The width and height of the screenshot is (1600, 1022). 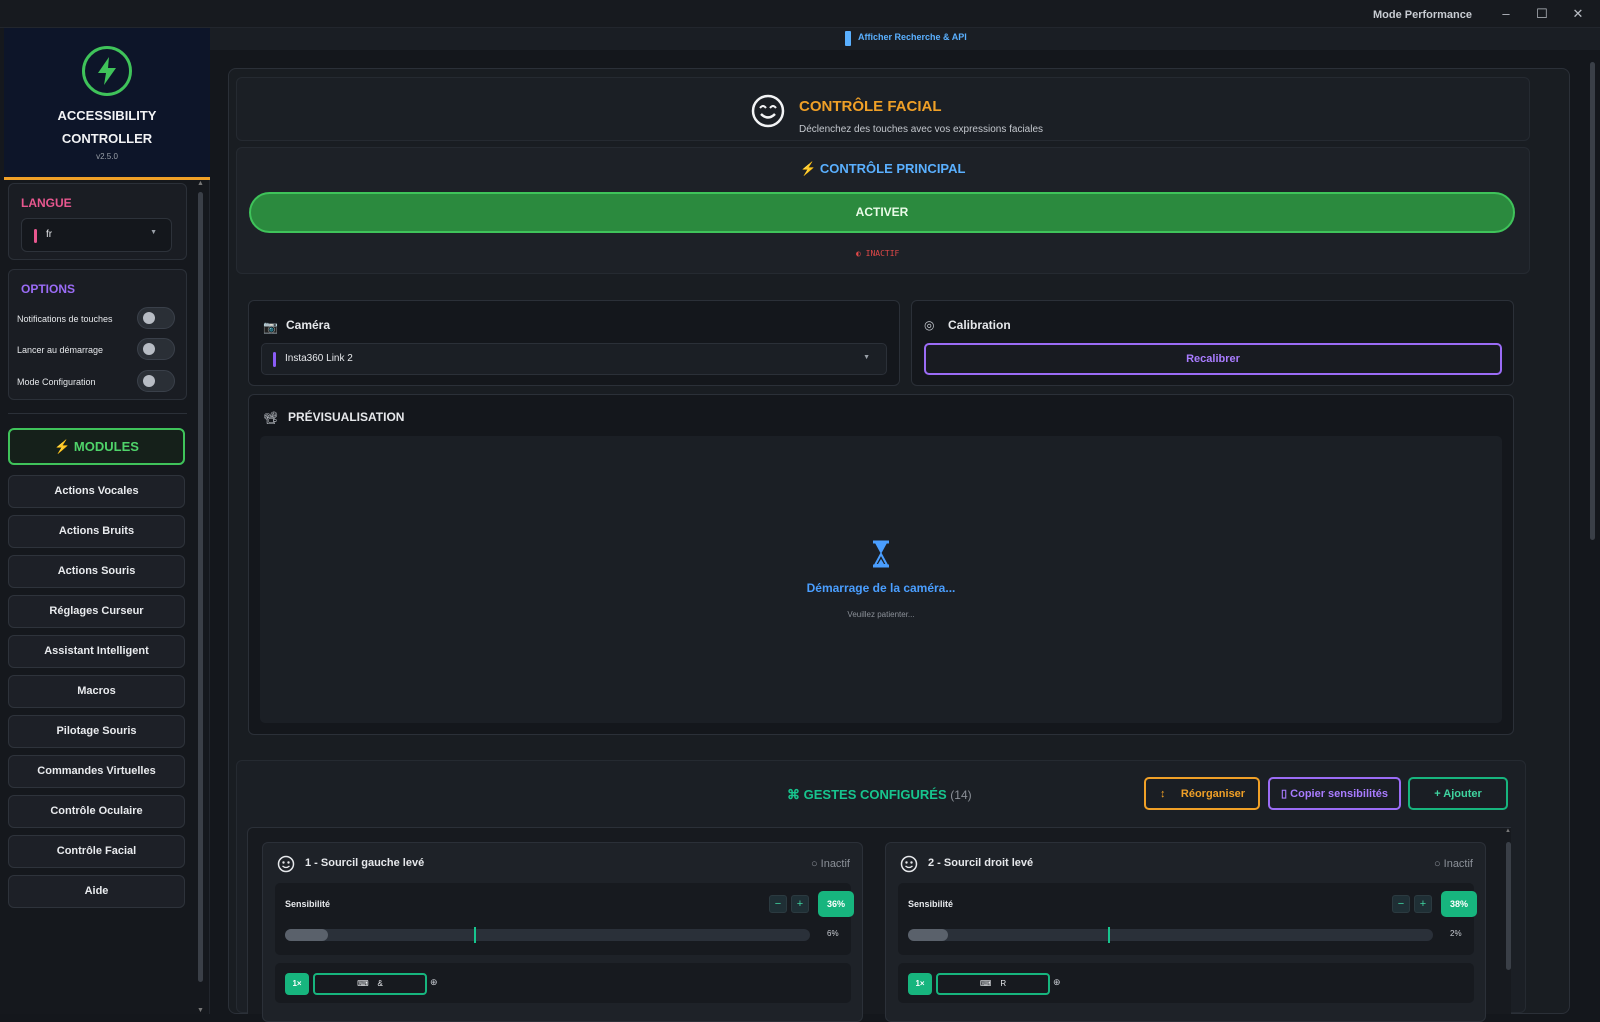 I want to click on clipboard-icon: ▯, so click(x=1284, y=794).